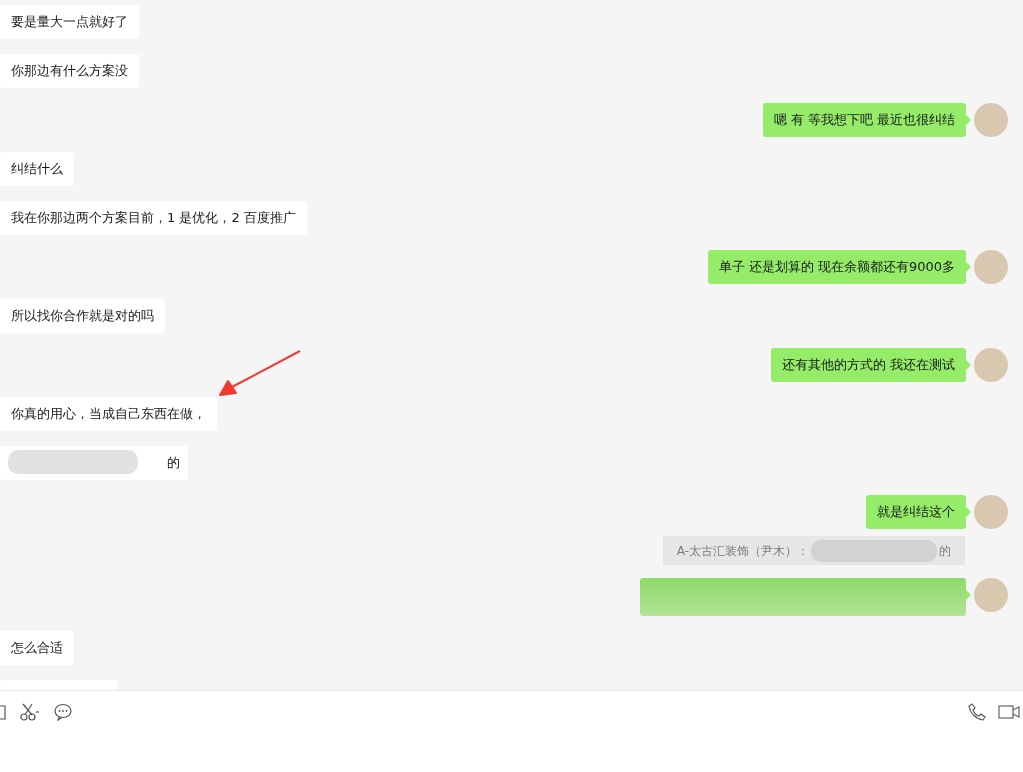 The height and width of the screenshot is (772, 1023). What do you see at coordinates (864, 120) in the screenshot?
I see `message-bubble: 嗯 有 等我想下吧 最近也很纠结` at bounding box center [864, 120].